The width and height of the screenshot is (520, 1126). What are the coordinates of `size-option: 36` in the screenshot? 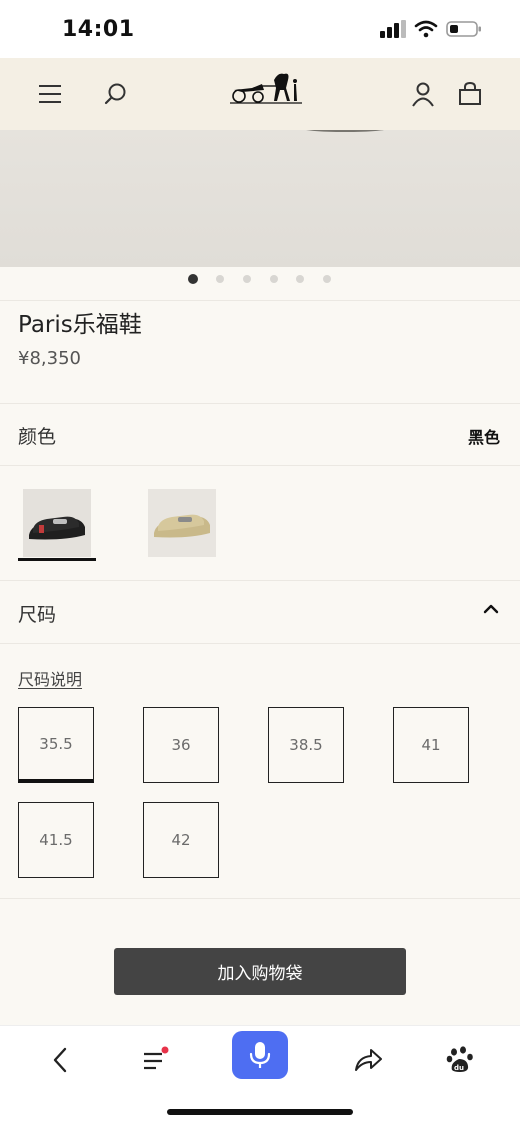 It's located at (181, 745).